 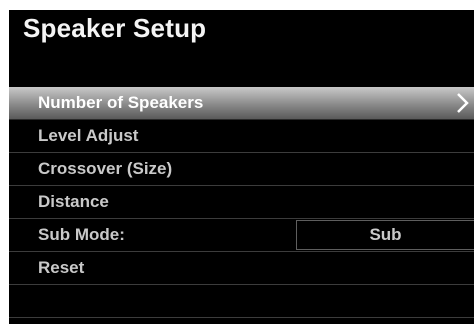 What do you see at coordinates (241, 235) in the screenshot?
I see `menu-item-sub-mode: Sub Mode: Sub` at bounding box center [241, 235].